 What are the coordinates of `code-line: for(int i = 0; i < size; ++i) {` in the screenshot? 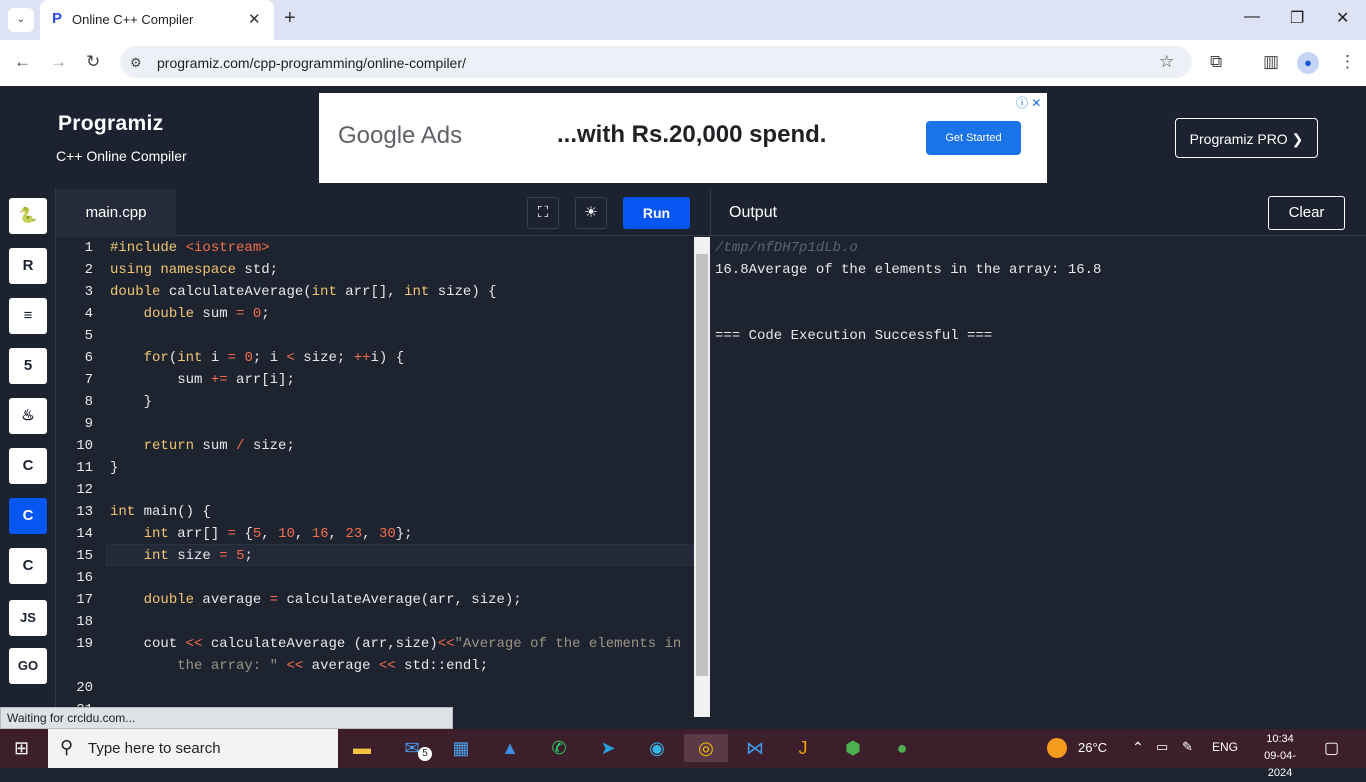 It's located at (274, 358).